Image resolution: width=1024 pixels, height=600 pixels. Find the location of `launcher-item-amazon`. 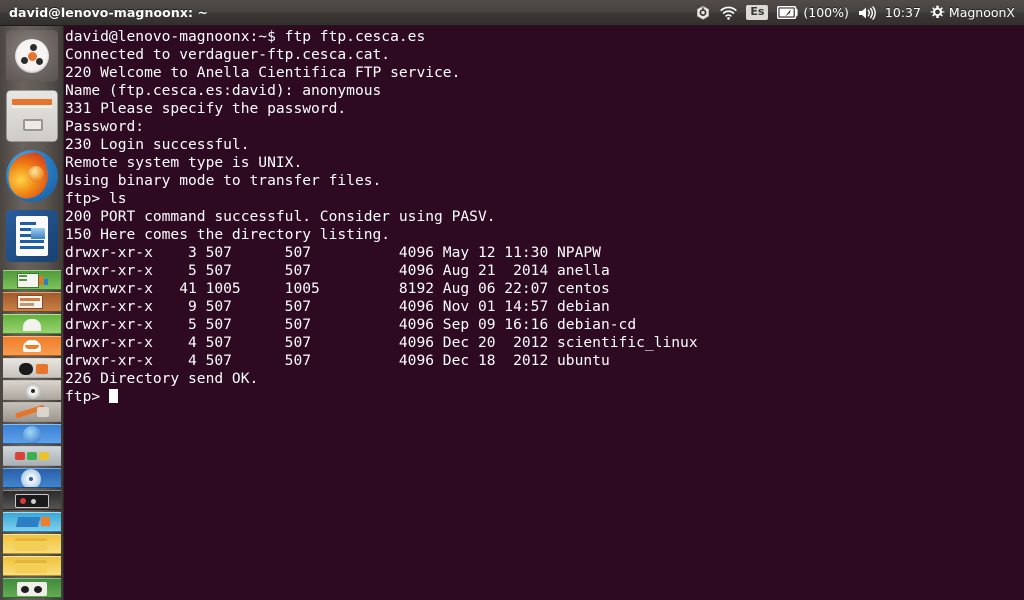

launcher-item-amazon is located at coordinates (32, 346).